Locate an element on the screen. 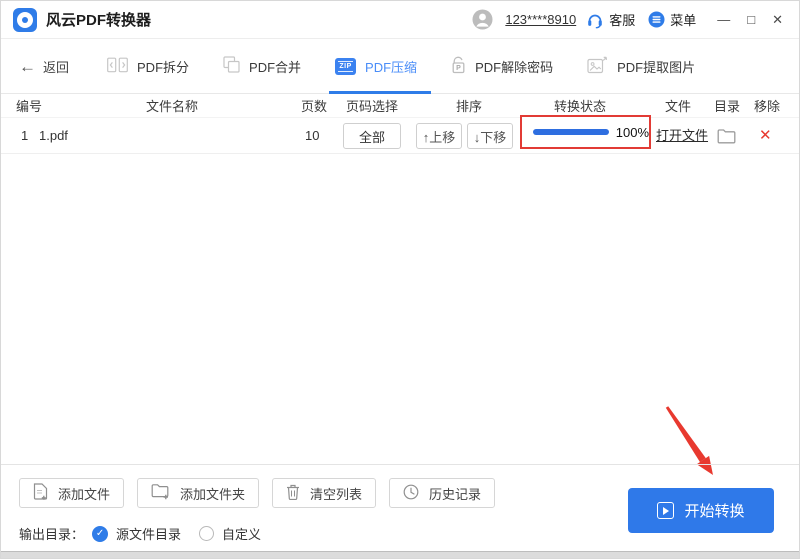  col-header-pageselect: 页码选择 is located at coordinates (372, 106).